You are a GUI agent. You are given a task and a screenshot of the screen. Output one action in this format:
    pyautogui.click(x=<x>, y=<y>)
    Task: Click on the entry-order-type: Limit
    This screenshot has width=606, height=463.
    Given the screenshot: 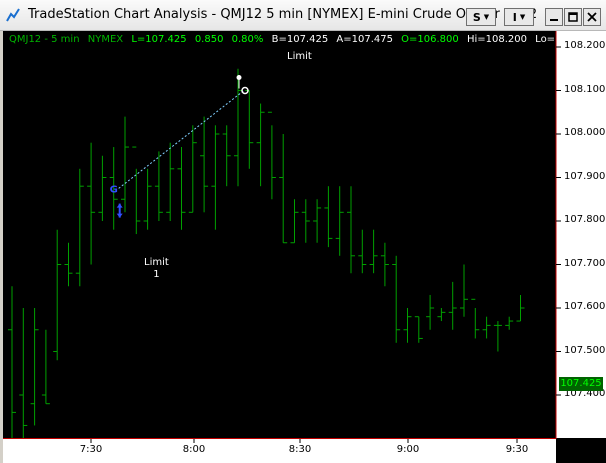 What is the action you would take?
    pyautogui.click(x=156, y=262)
    